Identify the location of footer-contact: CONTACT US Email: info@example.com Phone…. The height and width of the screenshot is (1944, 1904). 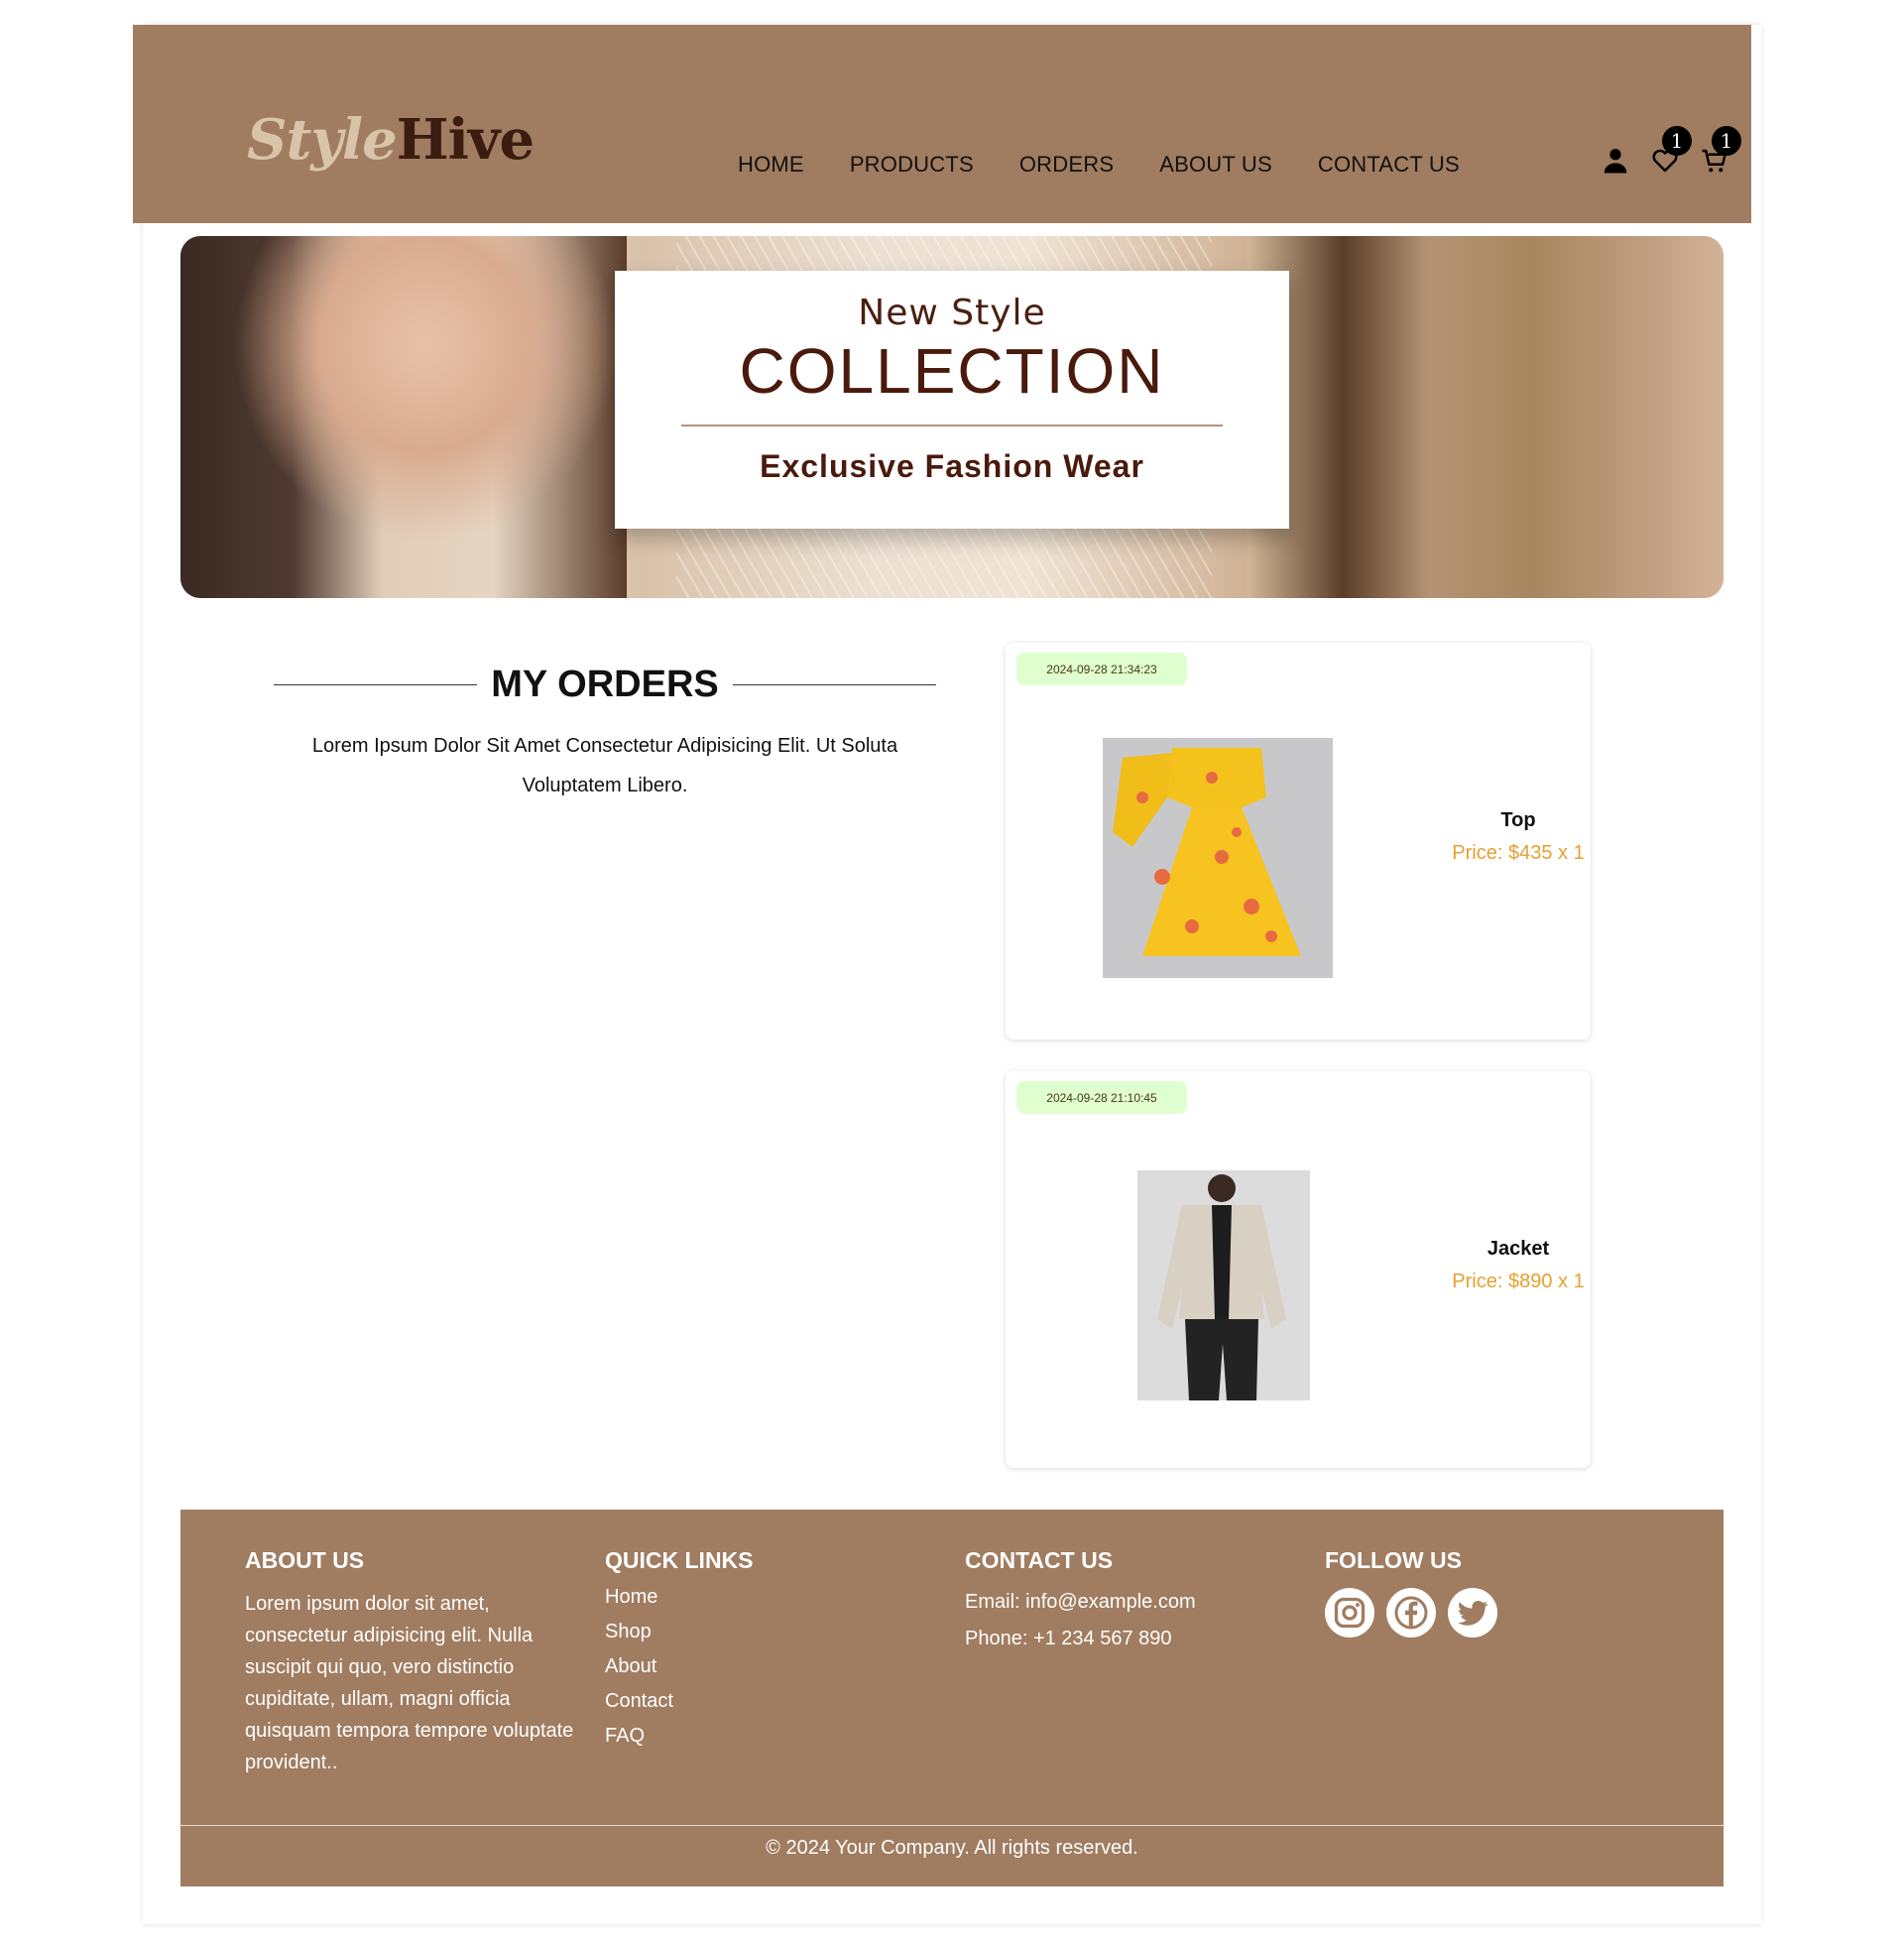
(1080, 1604).